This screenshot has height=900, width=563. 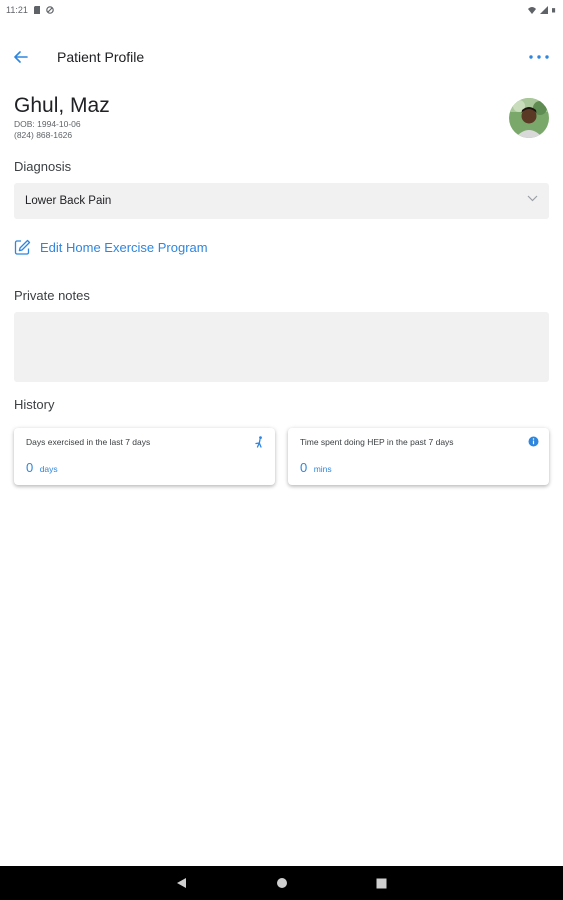 I want to click on page-title: Patient Profile, so click(x=101, y=57).